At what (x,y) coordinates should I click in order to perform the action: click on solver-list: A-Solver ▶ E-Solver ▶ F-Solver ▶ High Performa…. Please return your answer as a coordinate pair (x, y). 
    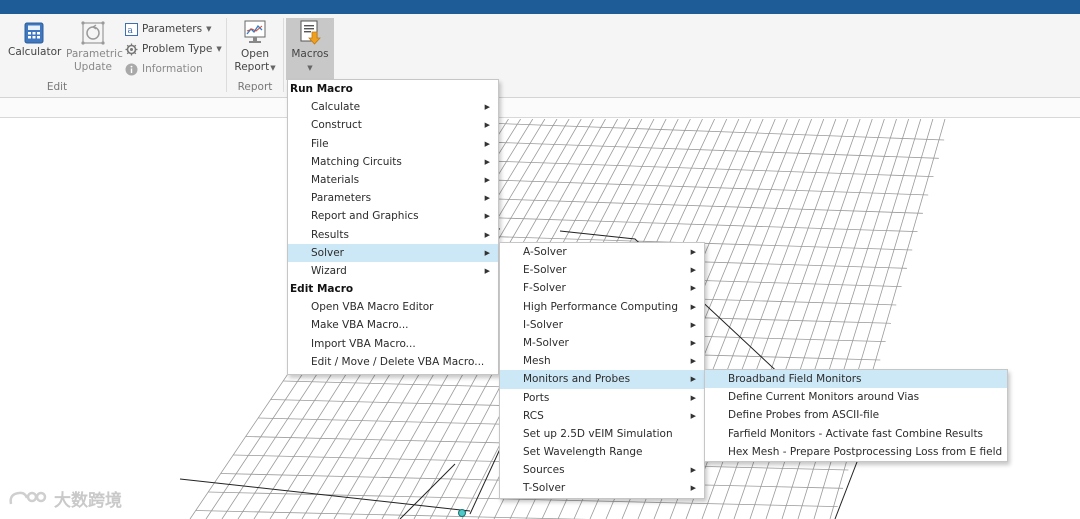
    Looking at the image, I should click on (602, 370).